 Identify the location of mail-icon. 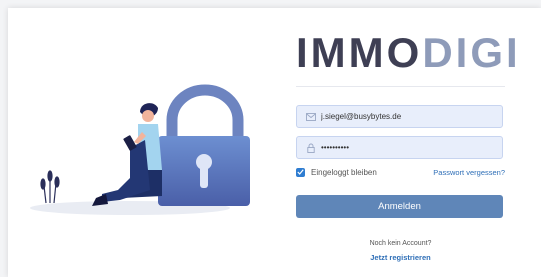
(311, 116).